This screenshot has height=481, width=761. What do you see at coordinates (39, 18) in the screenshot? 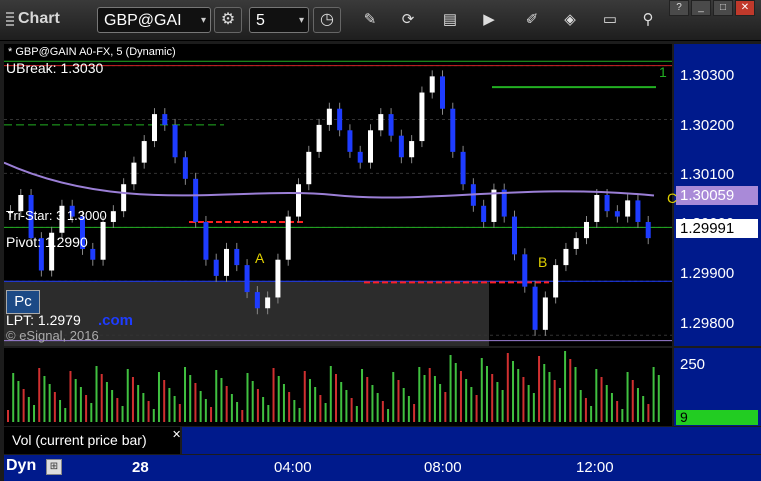
I see `app-title-label: Chart` at bounding box center [39, 18].